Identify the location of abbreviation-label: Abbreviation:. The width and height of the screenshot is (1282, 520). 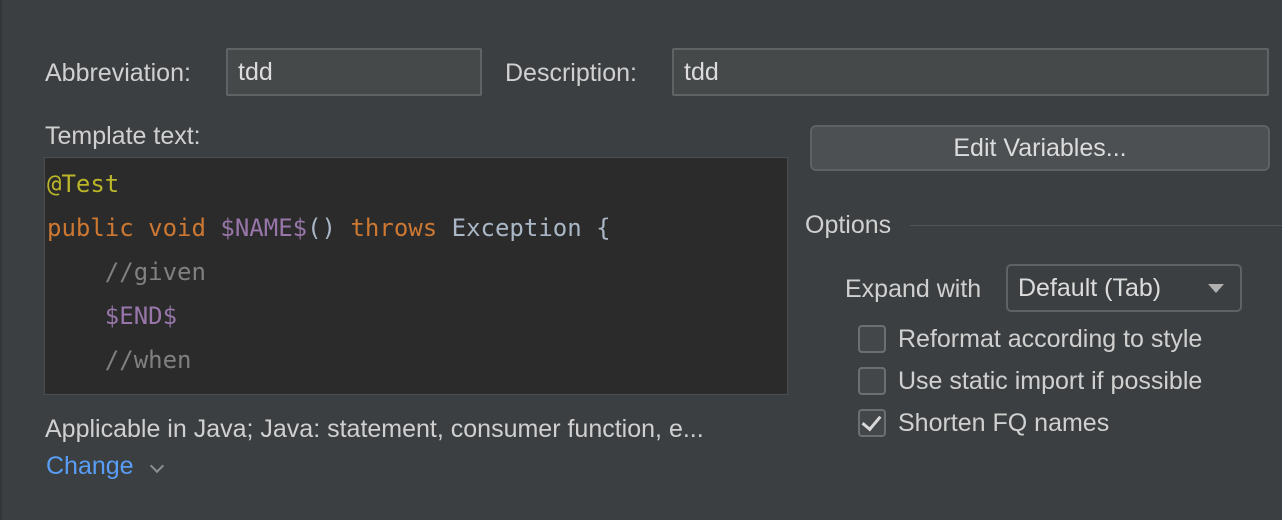
(118, 73).